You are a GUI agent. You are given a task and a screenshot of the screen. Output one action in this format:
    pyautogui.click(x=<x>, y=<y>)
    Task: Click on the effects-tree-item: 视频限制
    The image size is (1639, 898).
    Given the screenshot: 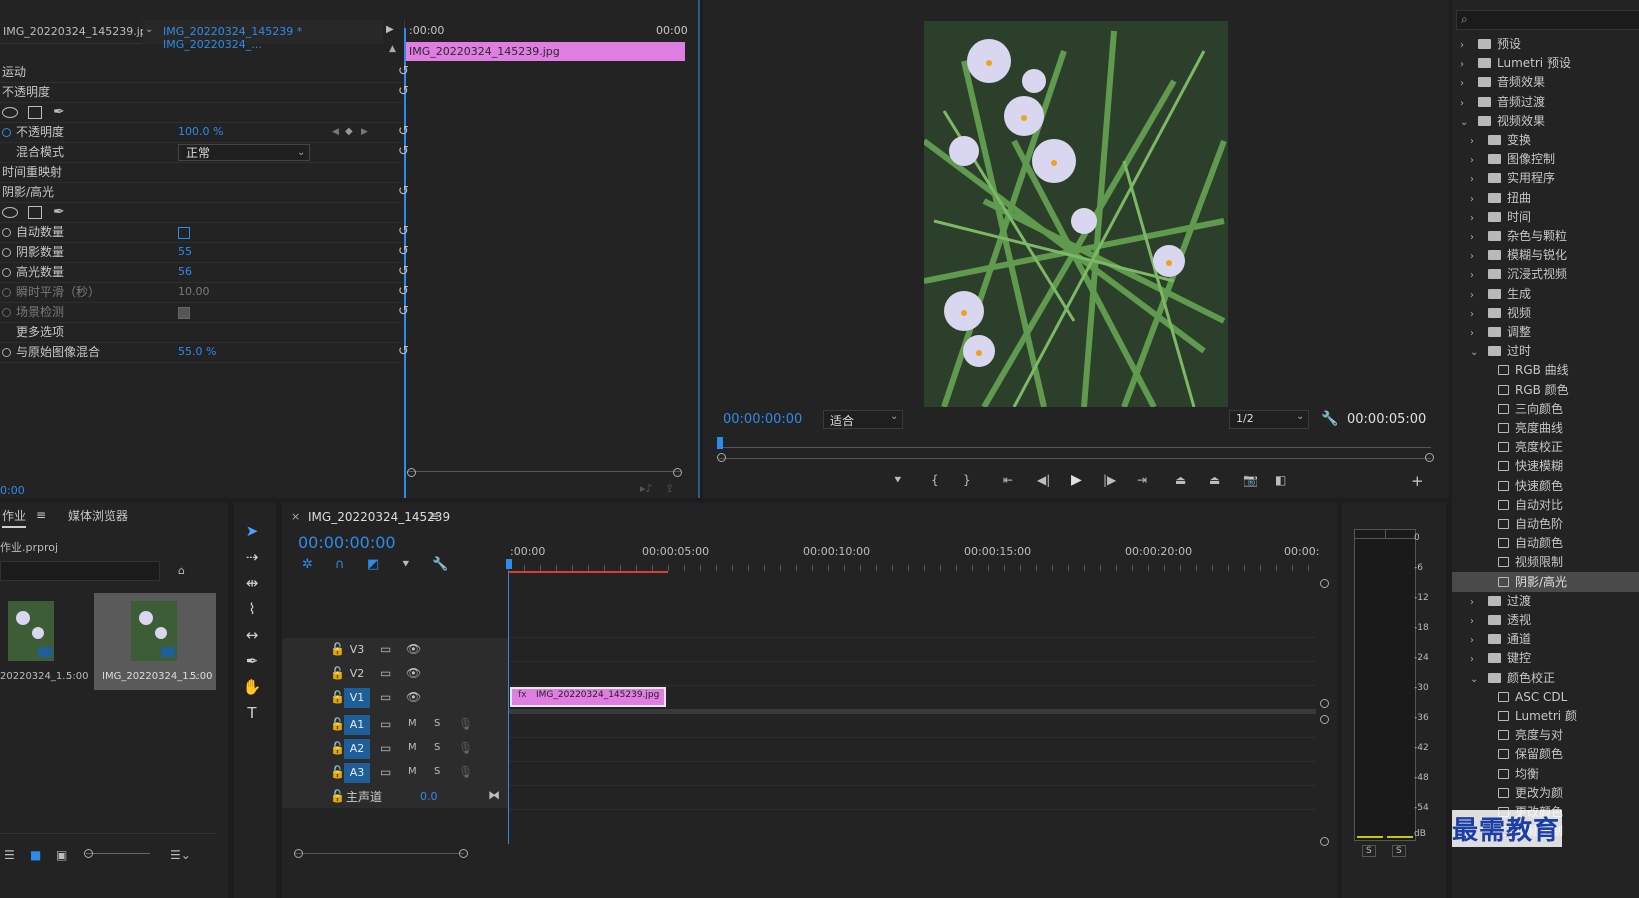 What is the action you would take?
    pyautogui.click(x=1545, y=562)
    